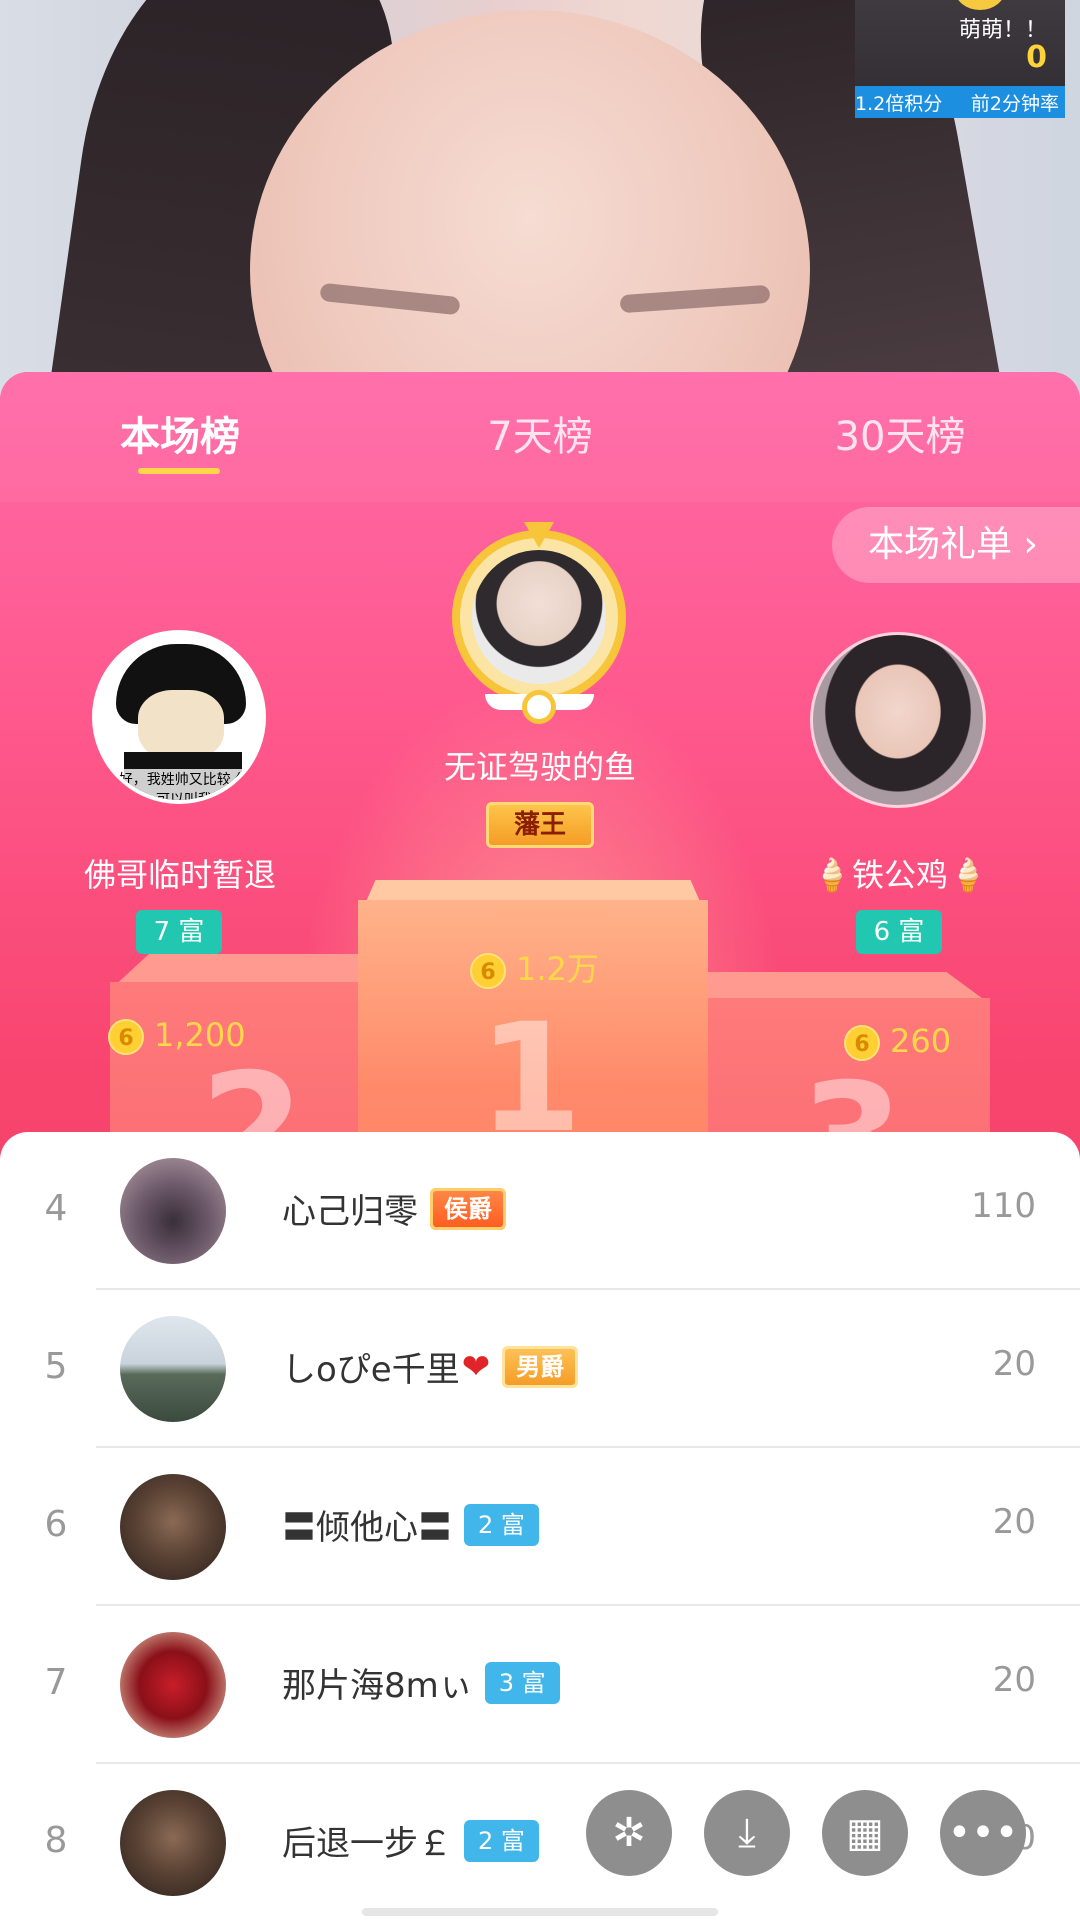 Image resolution: width=1080 pixels, height=1920 pixels. I want to click on list-item: 5 しoぴe千里 ❤ 男爵 20, so click(540, 1369).